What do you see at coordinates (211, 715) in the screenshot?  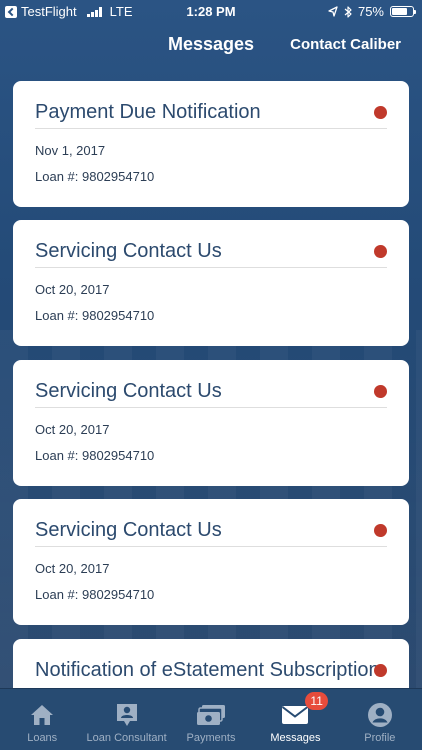 I see `payments-icon` at bounding box center [211, 715].